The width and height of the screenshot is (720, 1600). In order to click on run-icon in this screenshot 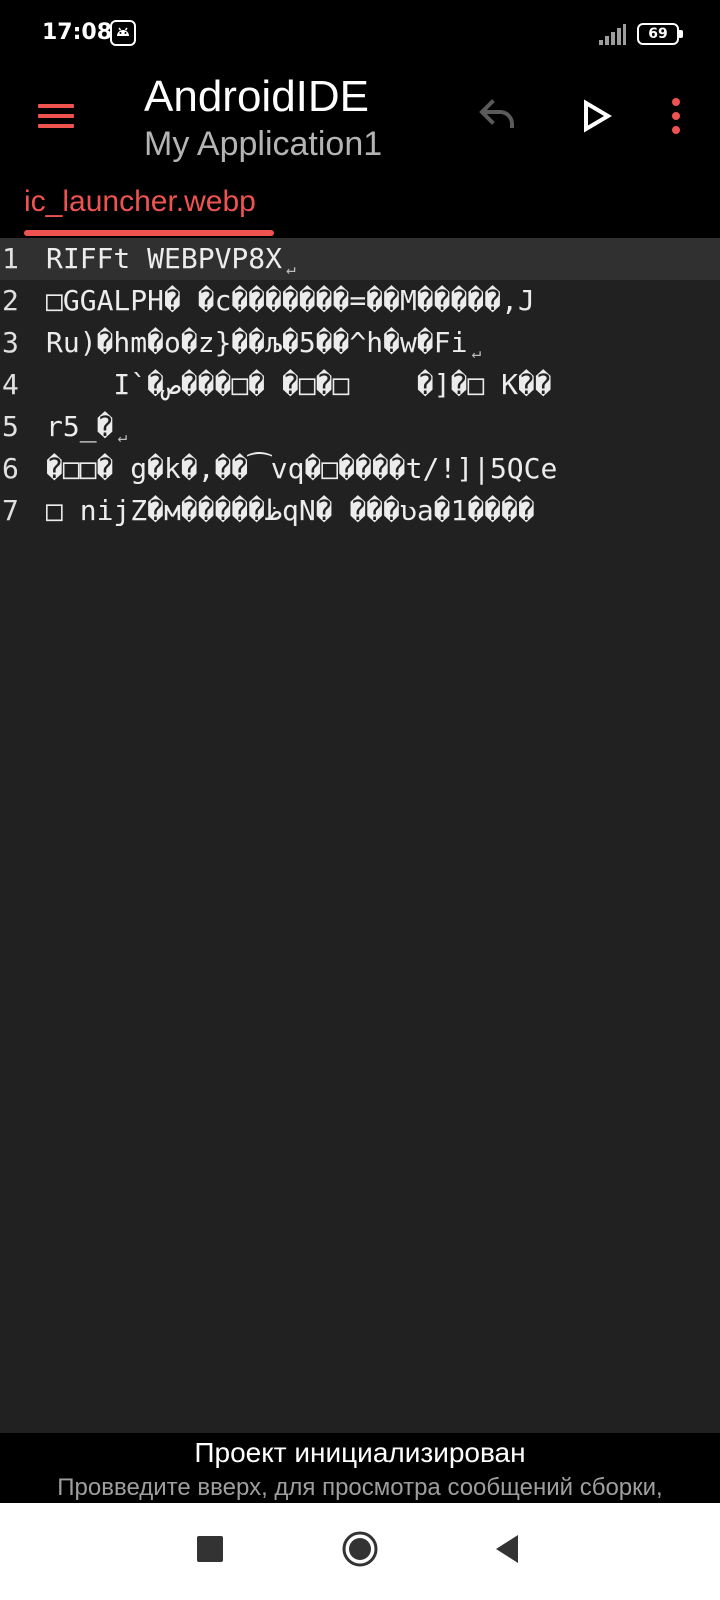, I will do `click(596, 116)`.